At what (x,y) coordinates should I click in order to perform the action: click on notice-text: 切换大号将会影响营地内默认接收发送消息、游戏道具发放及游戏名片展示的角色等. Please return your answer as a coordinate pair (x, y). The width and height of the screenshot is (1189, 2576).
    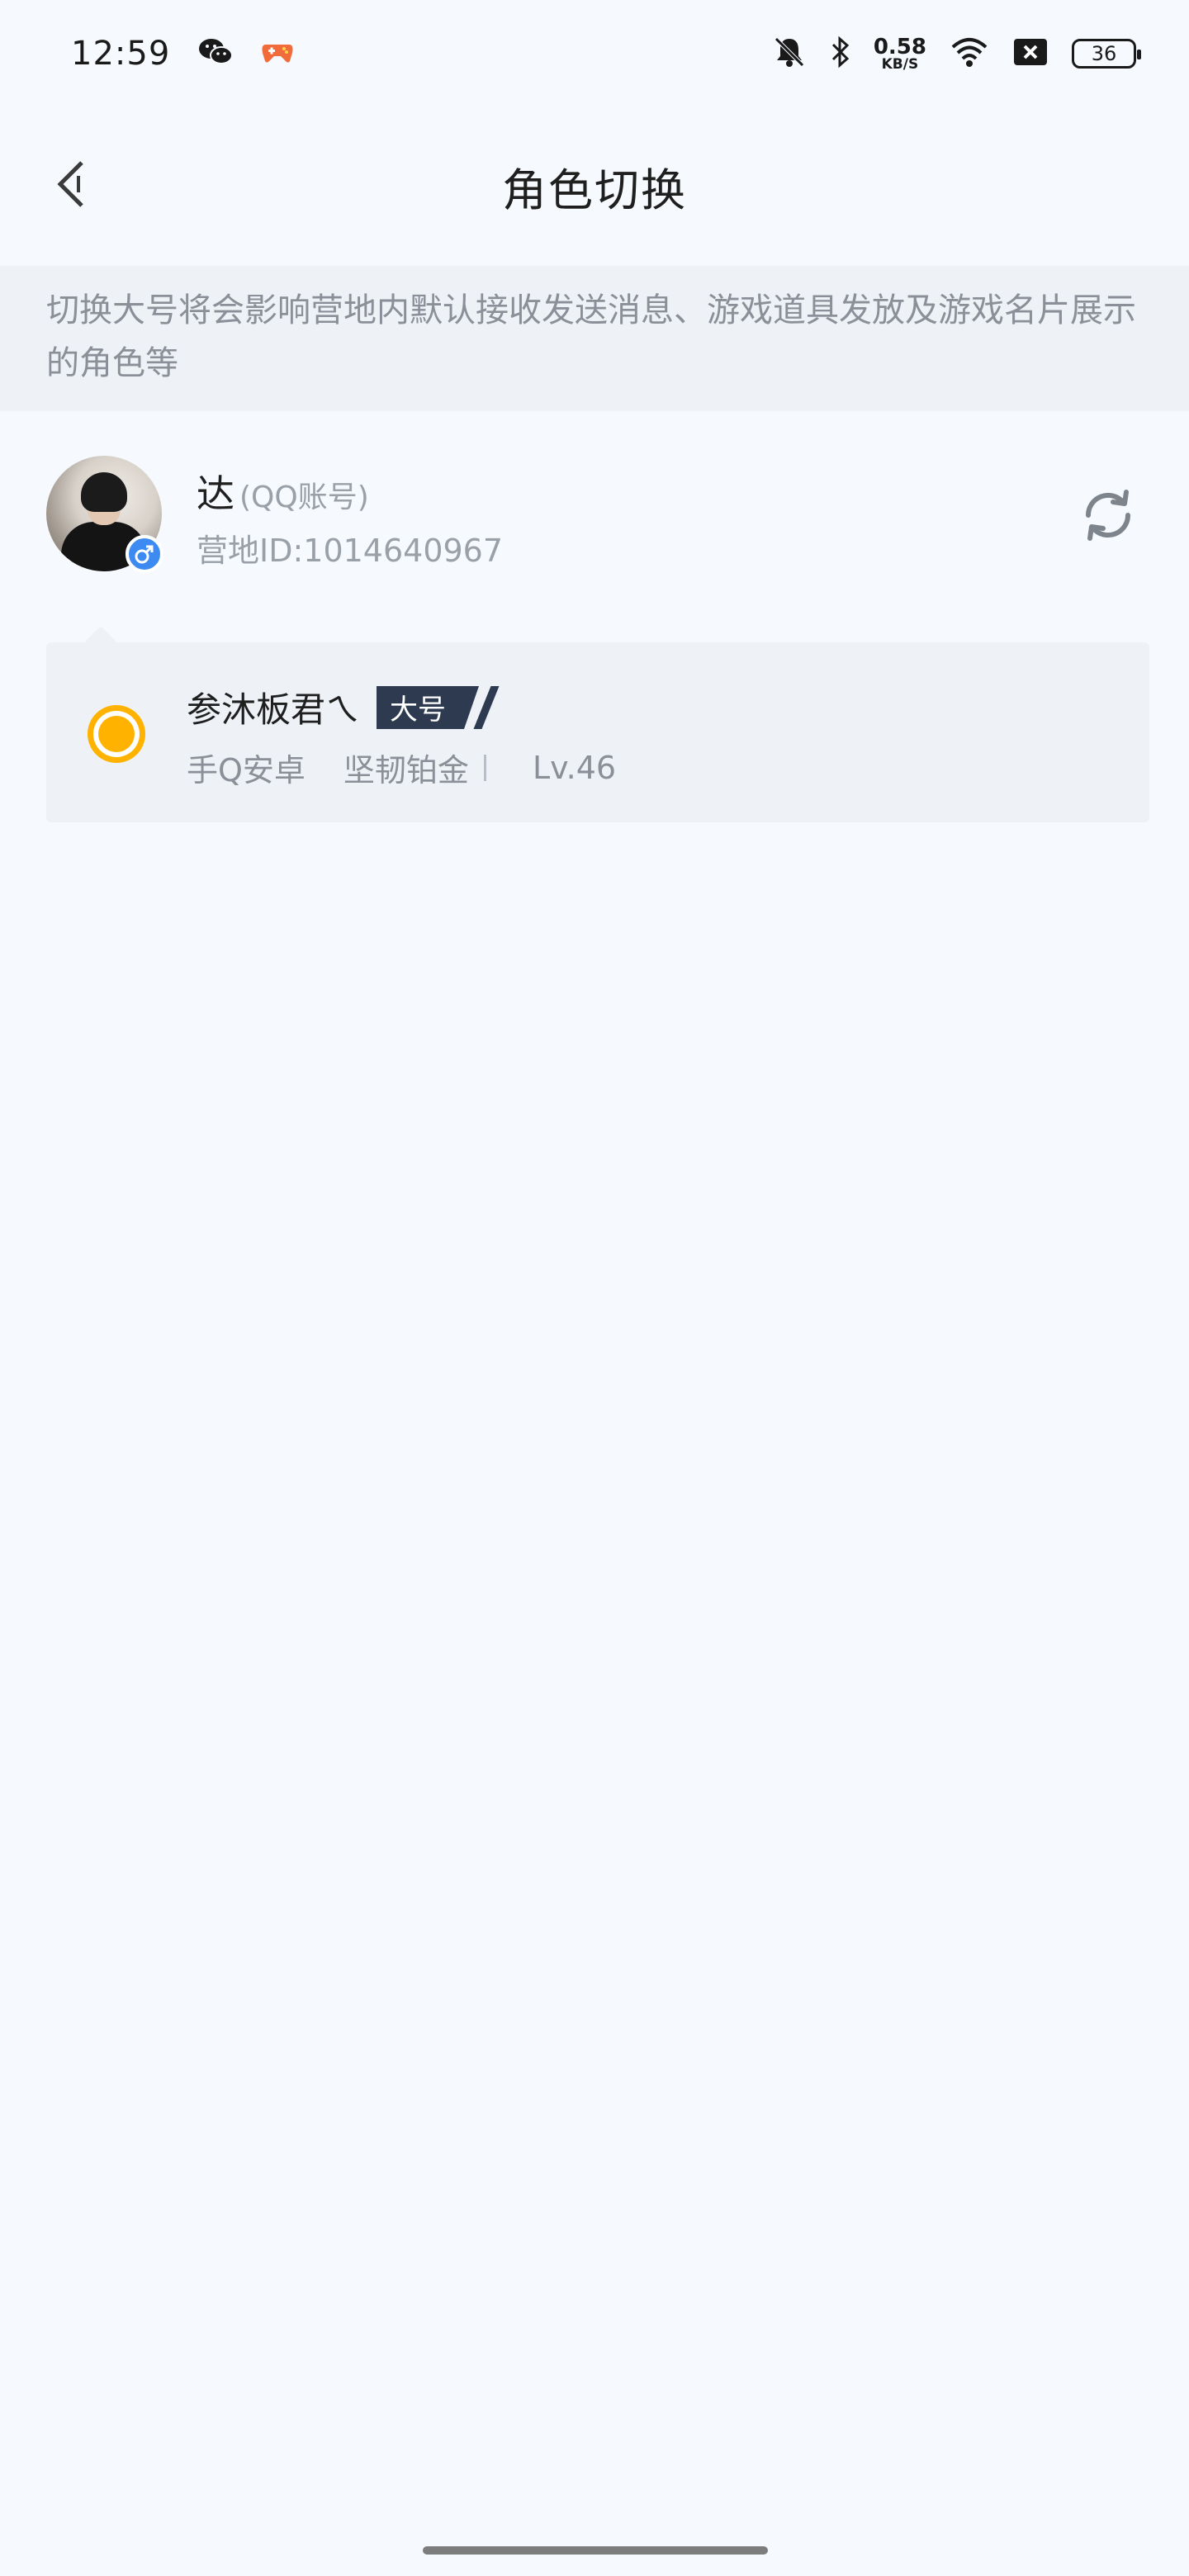
    Looking at the image, I should click on (591, 336).